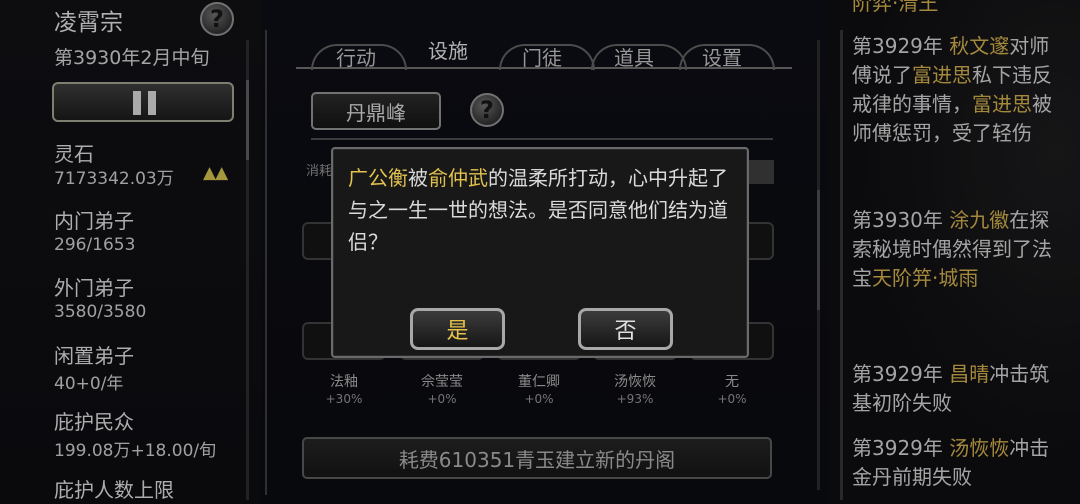 The width and height of the screenshot is (1080, 504). Describe the element at coordinates (378, 178) in the screenshot. I see `dialog-name: 广公衡` at that location.